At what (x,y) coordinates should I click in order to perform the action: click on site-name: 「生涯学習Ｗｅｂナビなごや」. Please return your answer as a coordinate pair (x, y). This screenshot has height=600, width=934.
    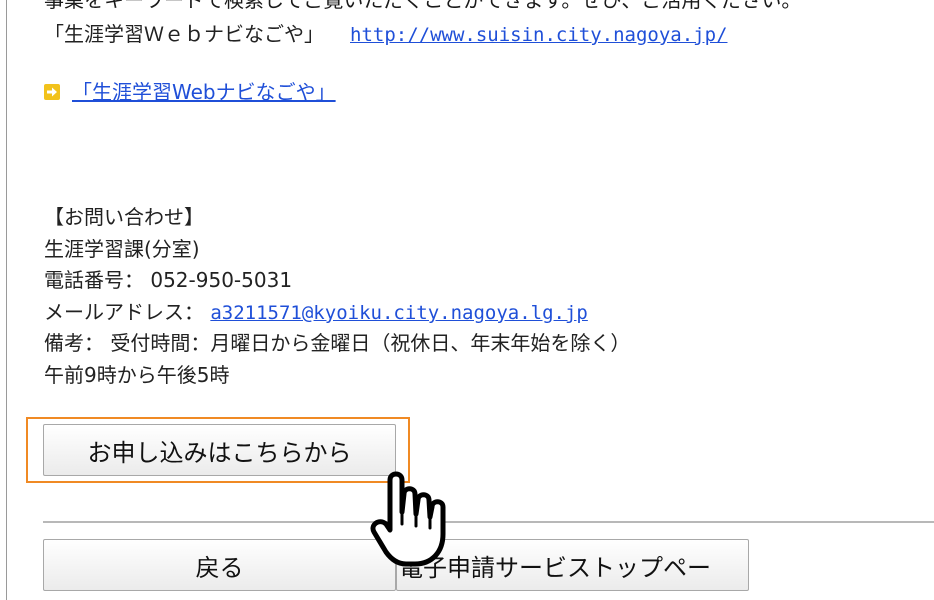
    Looking at the image, I should click on (184, 34).